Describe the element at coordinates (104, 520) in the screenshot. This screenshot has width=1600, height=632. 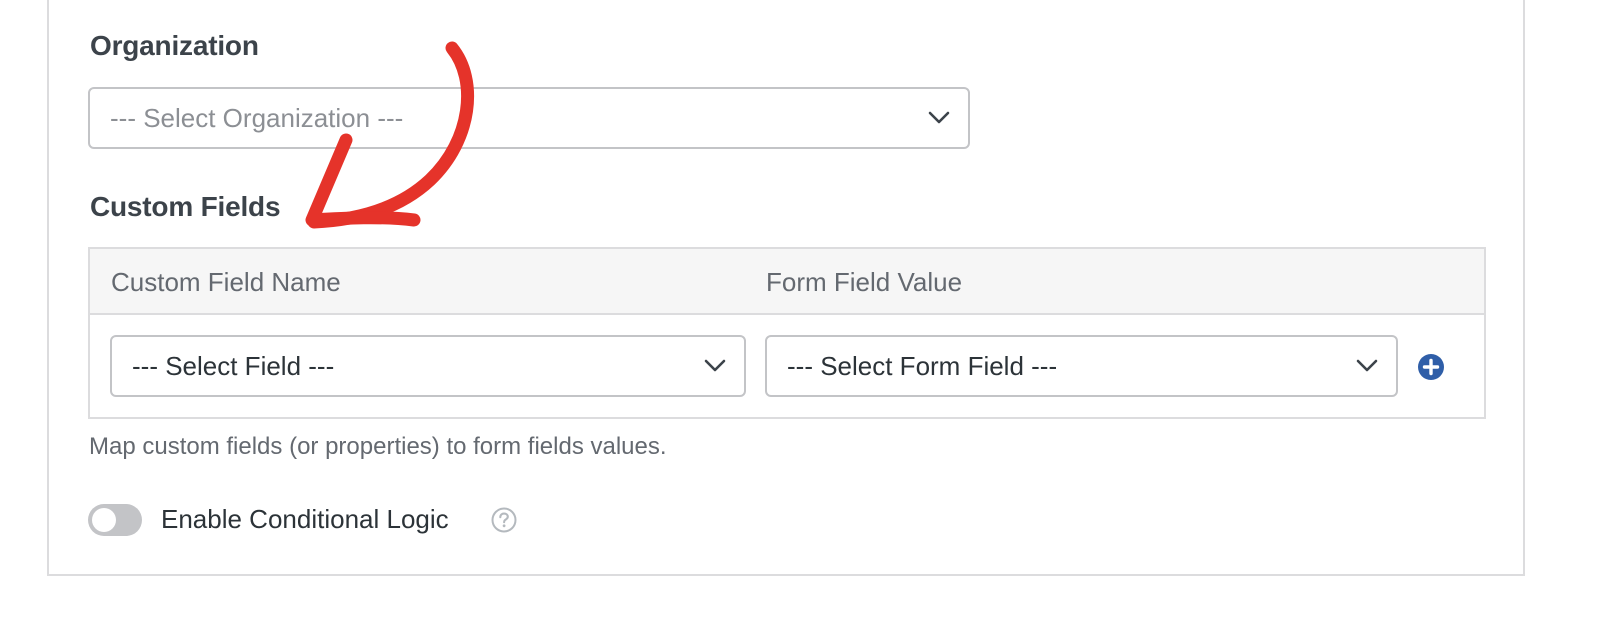
I see `toggle-knob` at that location.